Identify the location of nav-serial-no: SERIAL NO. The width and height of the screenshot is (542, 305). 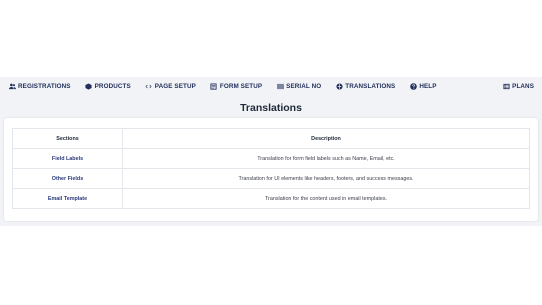
(298, 86).